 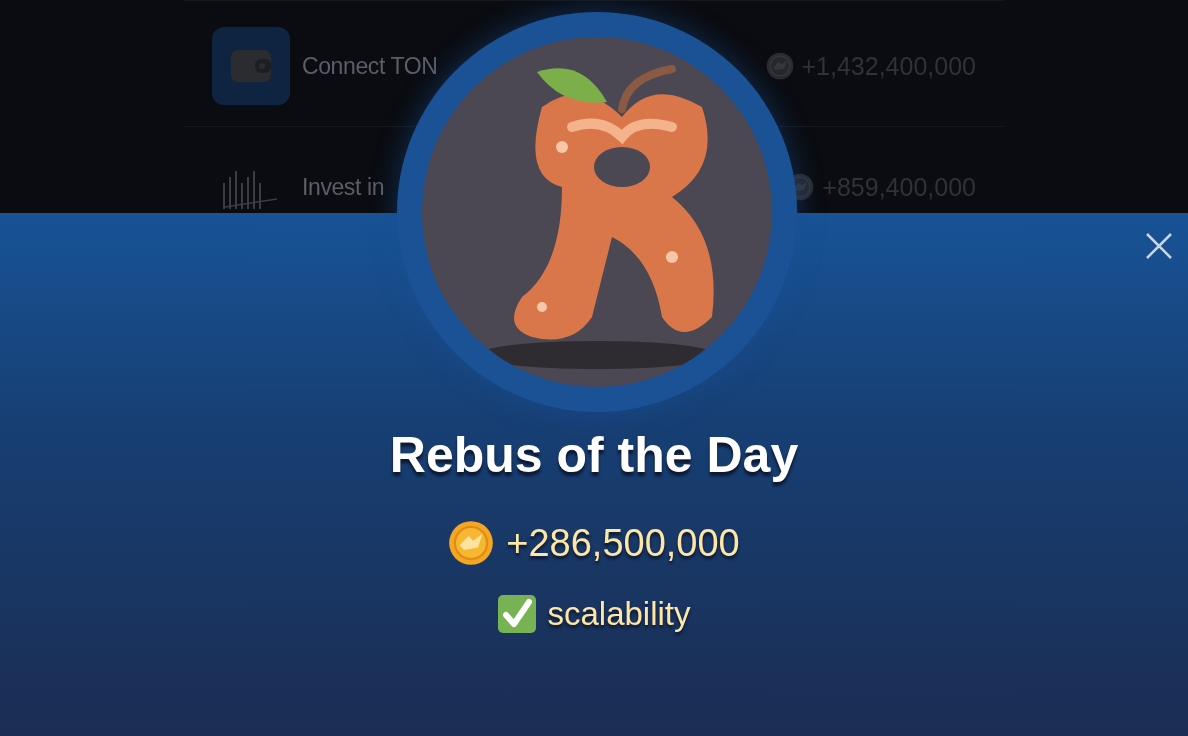 What do you see at coordinates (517, 614) in the screenshot?
I see `checkmark-icon` at bounding box center [517, 614].